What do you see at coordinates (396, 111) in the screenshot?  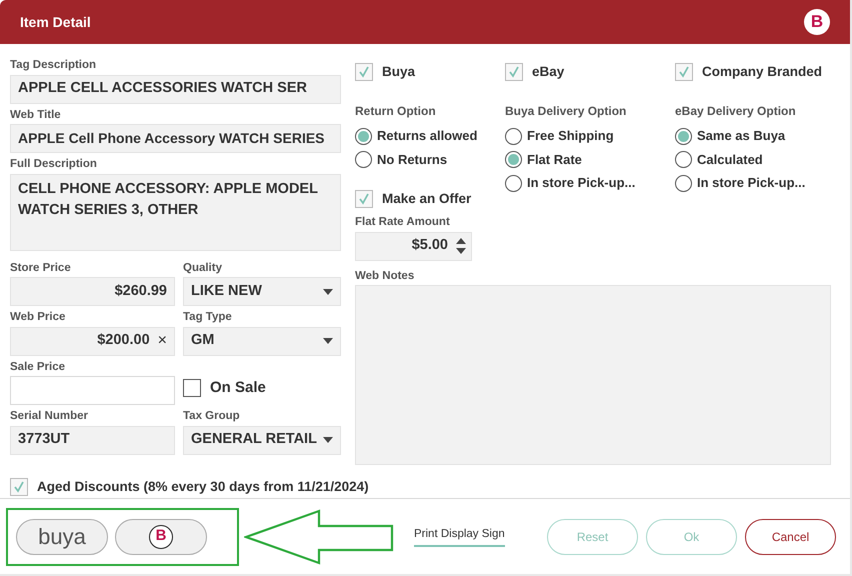 I see `group-label: Return Option` at bounding box center [396, 111].